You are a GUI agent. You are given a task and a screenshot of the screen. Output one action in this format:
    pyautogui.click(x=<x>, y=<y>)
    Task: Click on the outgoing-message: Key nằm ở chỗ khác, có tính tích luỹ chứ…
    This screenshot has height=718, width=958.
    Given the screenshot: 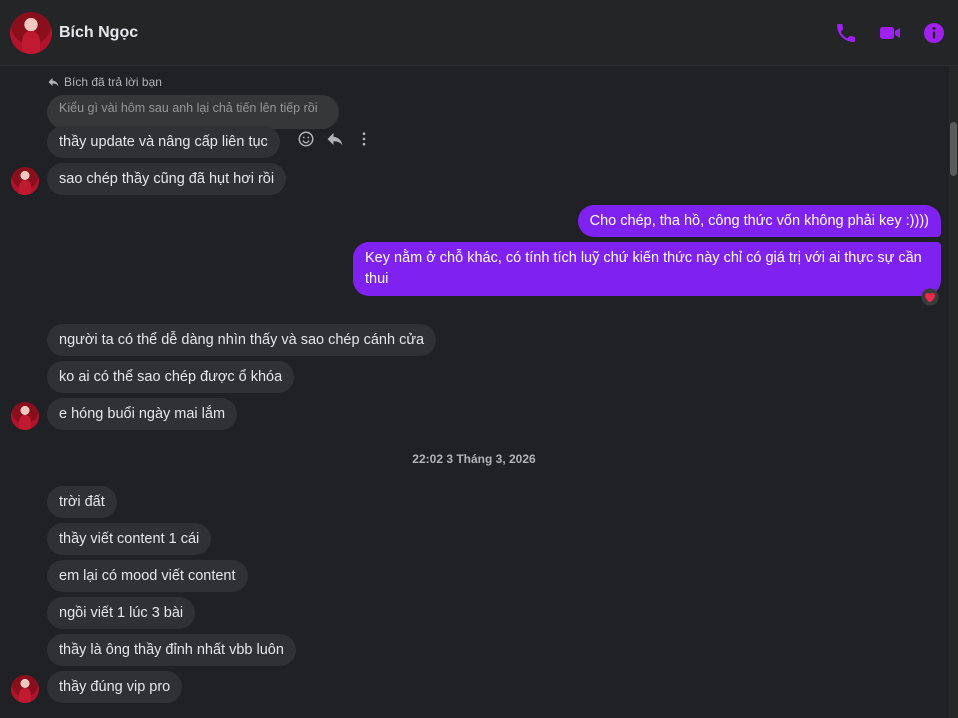 What is the action you would take?
    pyautogui.click(x=647, y=269)
    